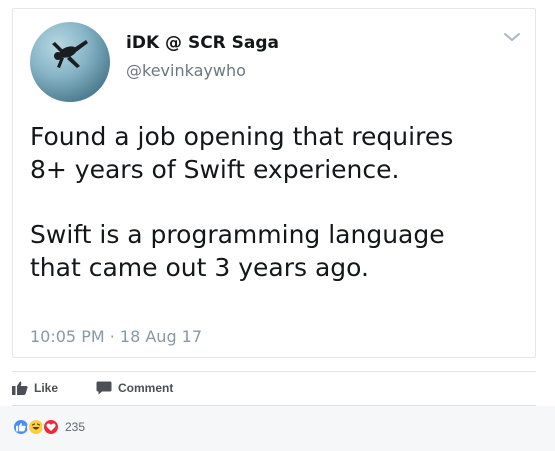  What do you see at coordinates (20, 388) in the screenshot?
I see `thumbs-up-icon` at bounding box center [20, 388].